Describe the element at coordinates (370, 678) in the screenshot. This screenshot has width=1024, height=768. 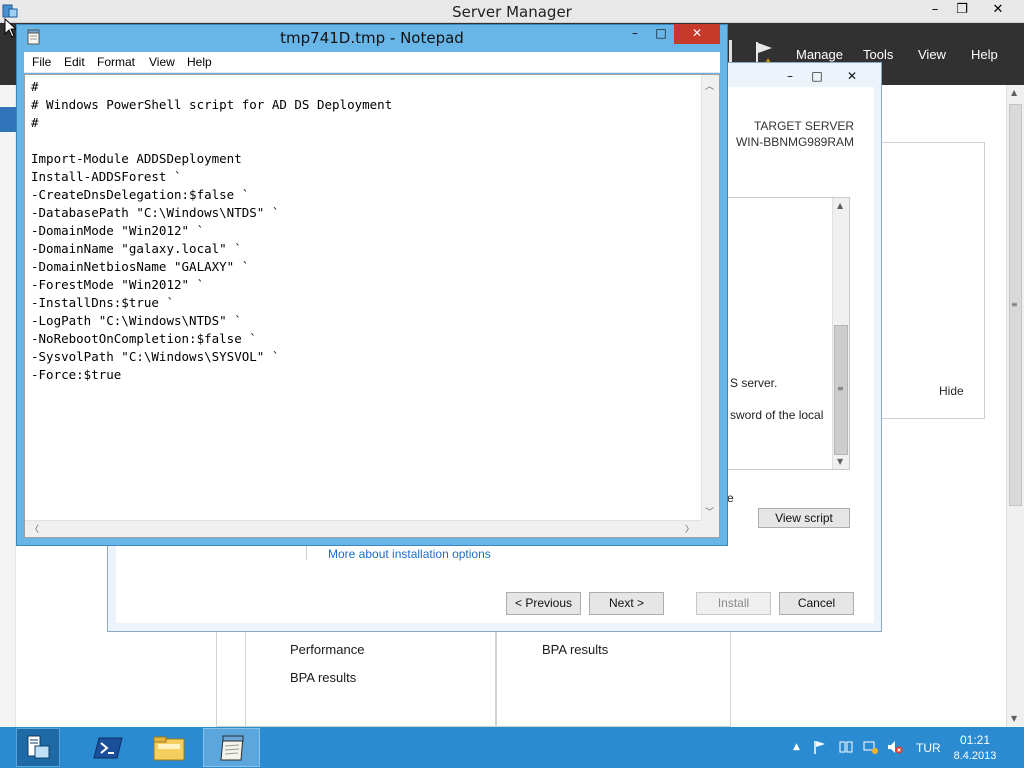
I see `server-tile-left` at that location.